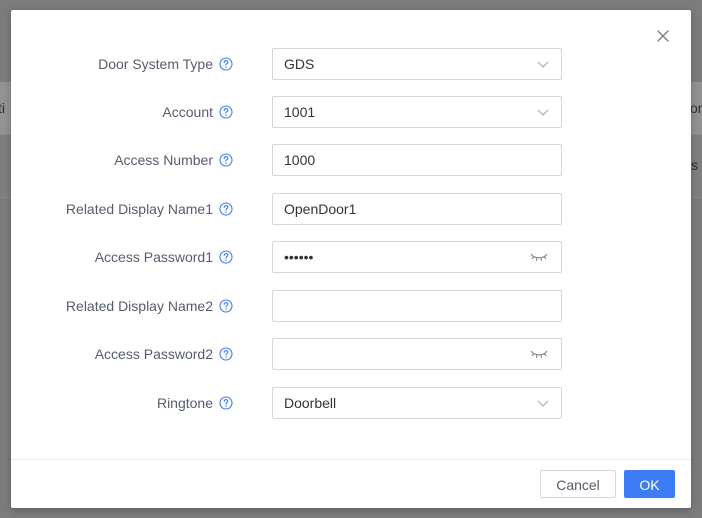 This screenshot has height=518, width=702. I want to click on field-label: Related Display Name1, so click(149, 209).